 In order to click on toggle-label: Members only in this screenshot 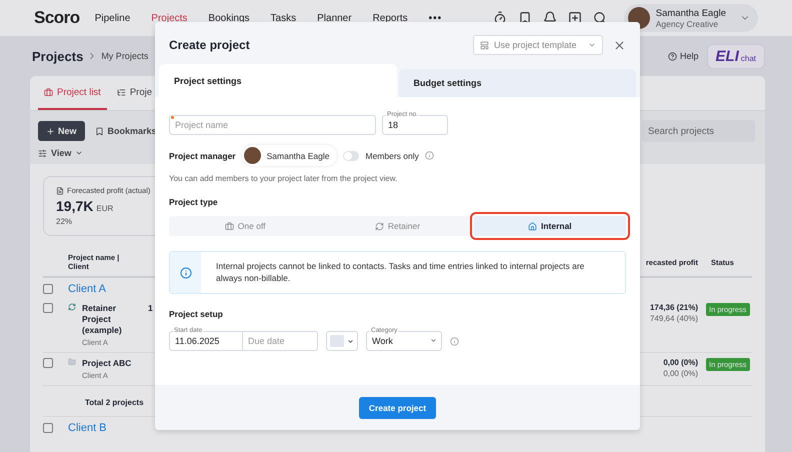, I will do `click(392, 155)`.